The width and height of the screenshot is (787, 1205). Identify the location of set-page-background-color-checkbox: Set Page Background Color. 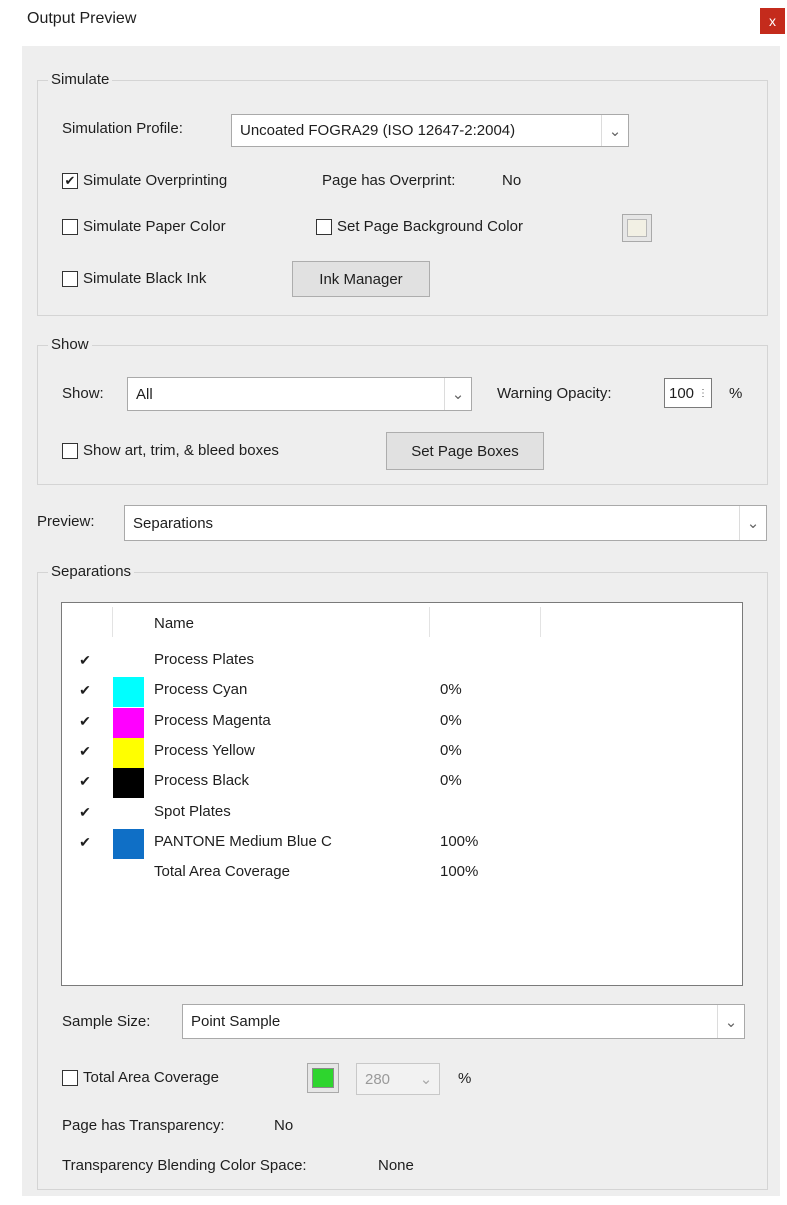
(419, 226).